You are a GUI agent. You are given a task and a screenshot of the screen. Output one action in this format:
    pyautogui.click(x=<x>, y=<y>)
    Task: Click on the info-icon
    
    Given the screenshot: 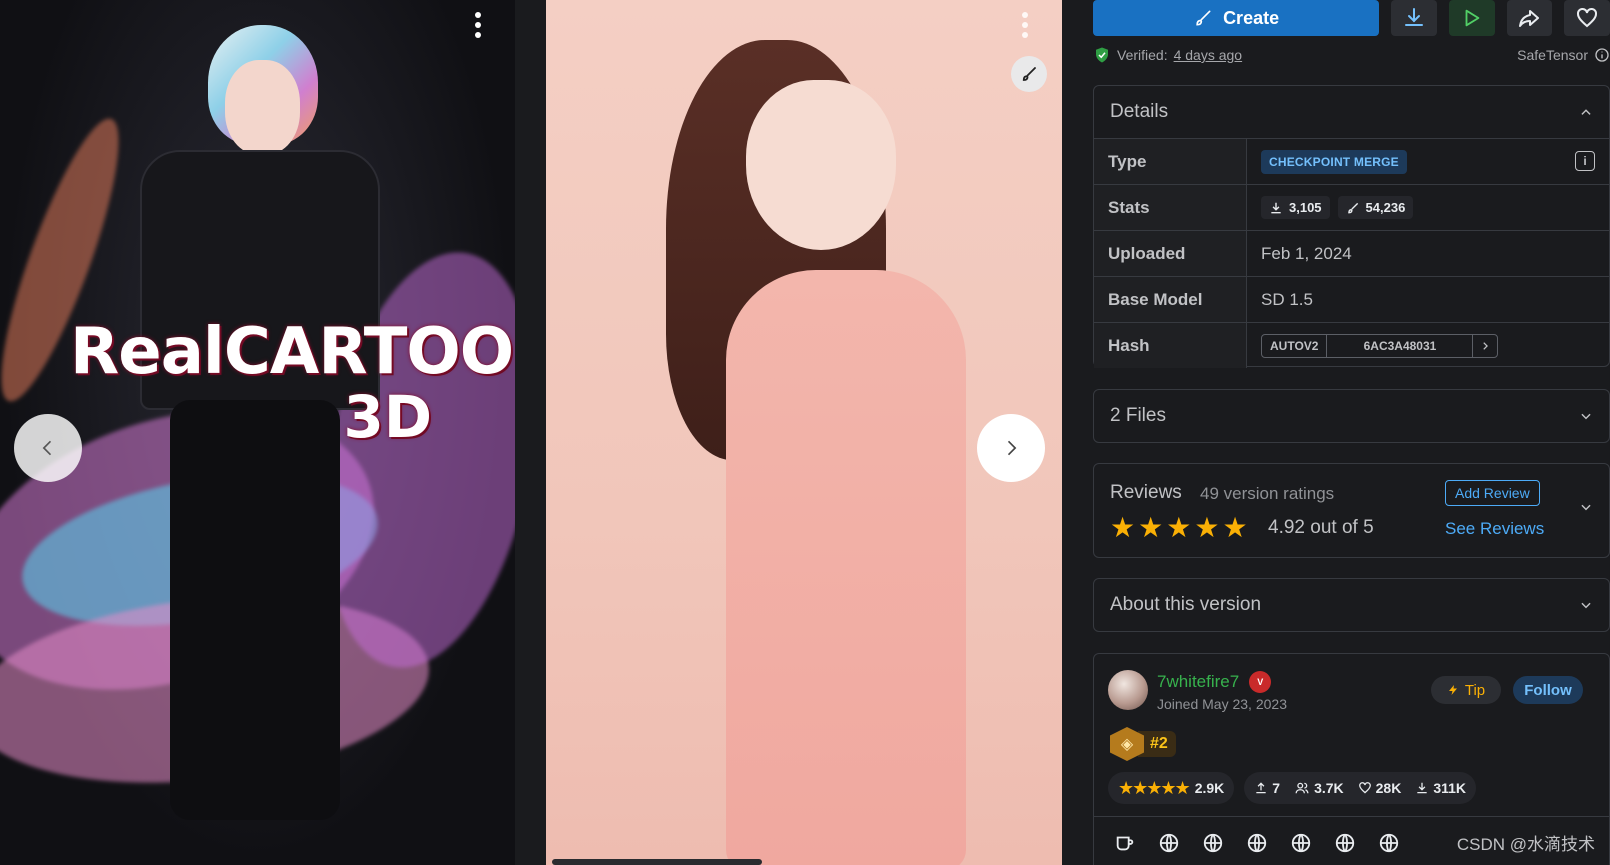 What is the action you would take?
    pyautogui.click(x=1602, y=55)
    